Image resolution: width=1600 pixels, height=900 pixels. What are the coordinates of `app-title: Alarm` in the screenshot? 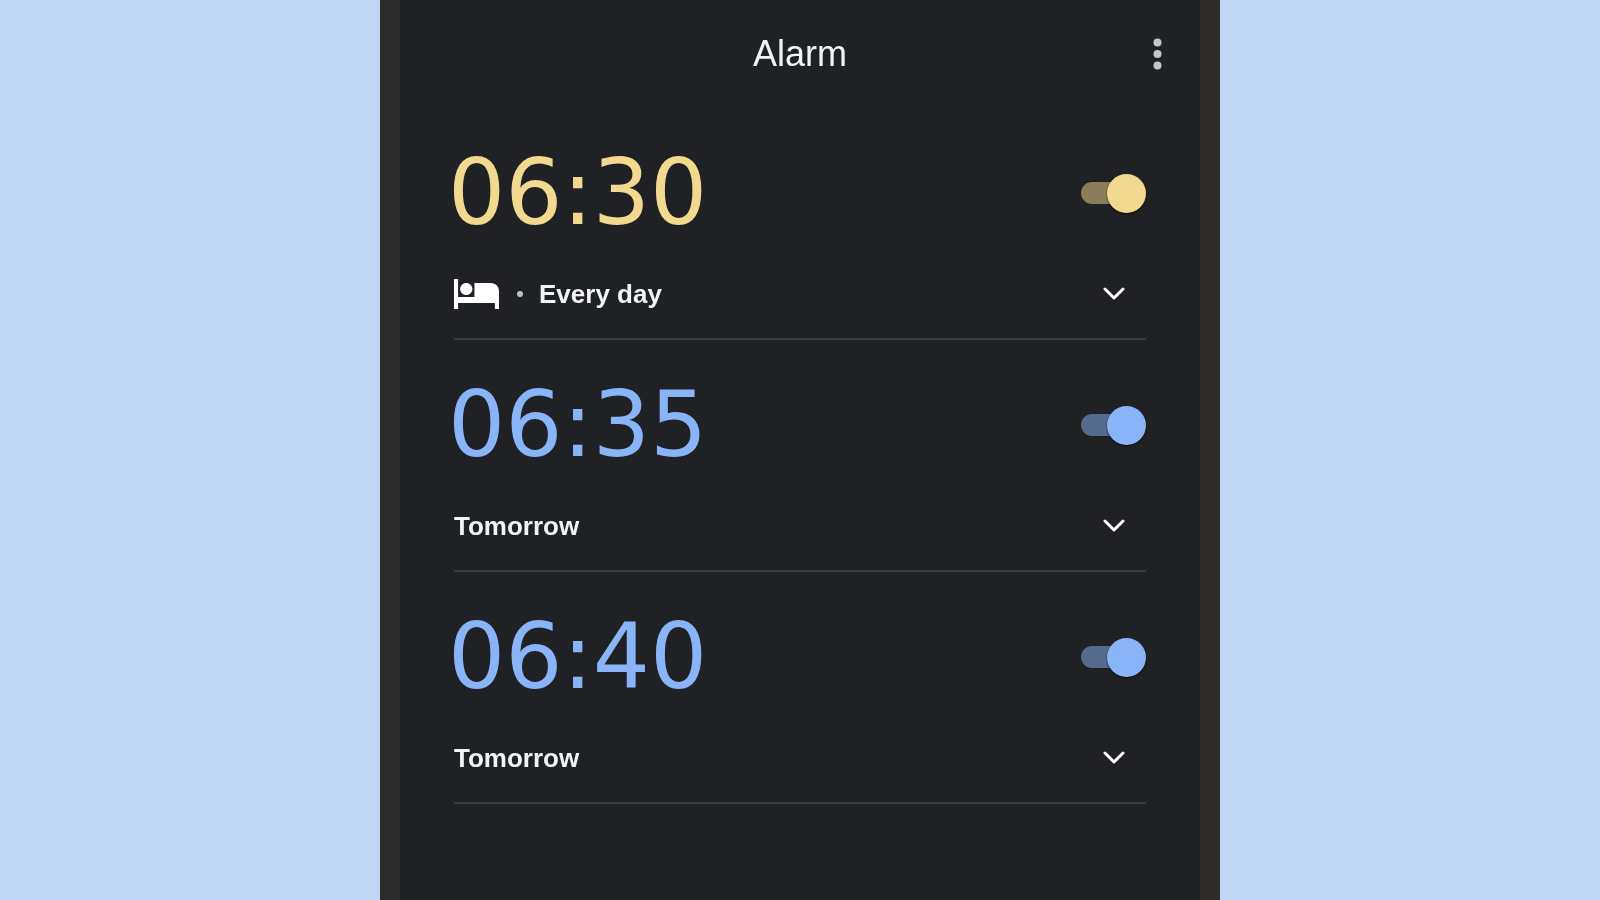 It's located at (800, 54).